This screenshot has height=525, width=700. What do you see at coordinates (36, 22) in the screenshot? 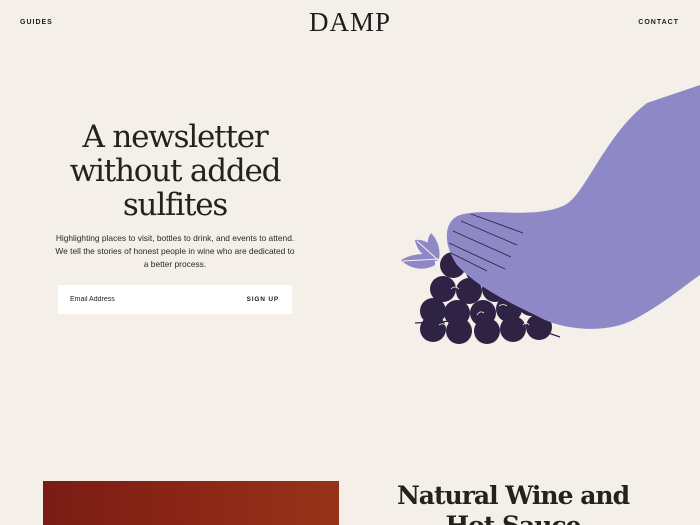
I see `nav-guides-link: GUIDES` at bounding box center [36, 22].